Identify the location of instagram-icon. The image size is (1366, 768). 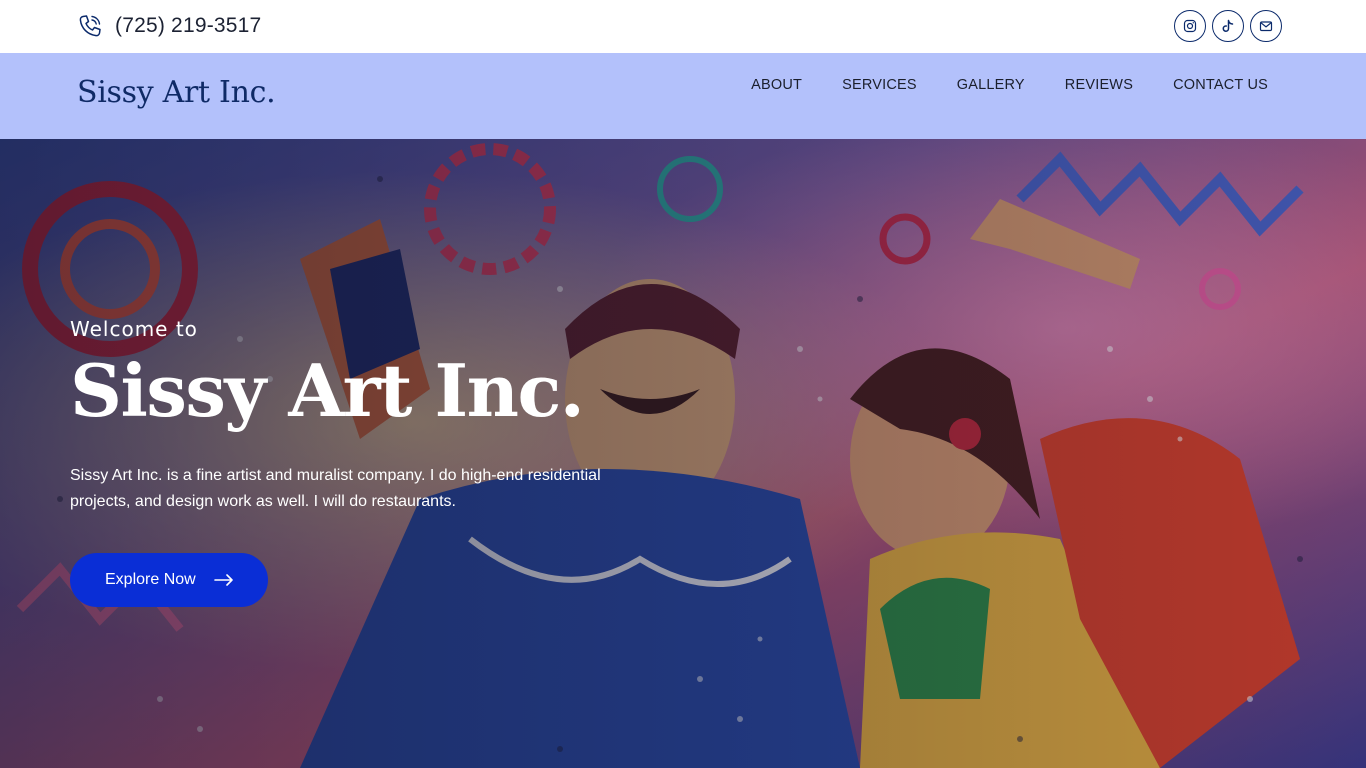
(1190, 26).